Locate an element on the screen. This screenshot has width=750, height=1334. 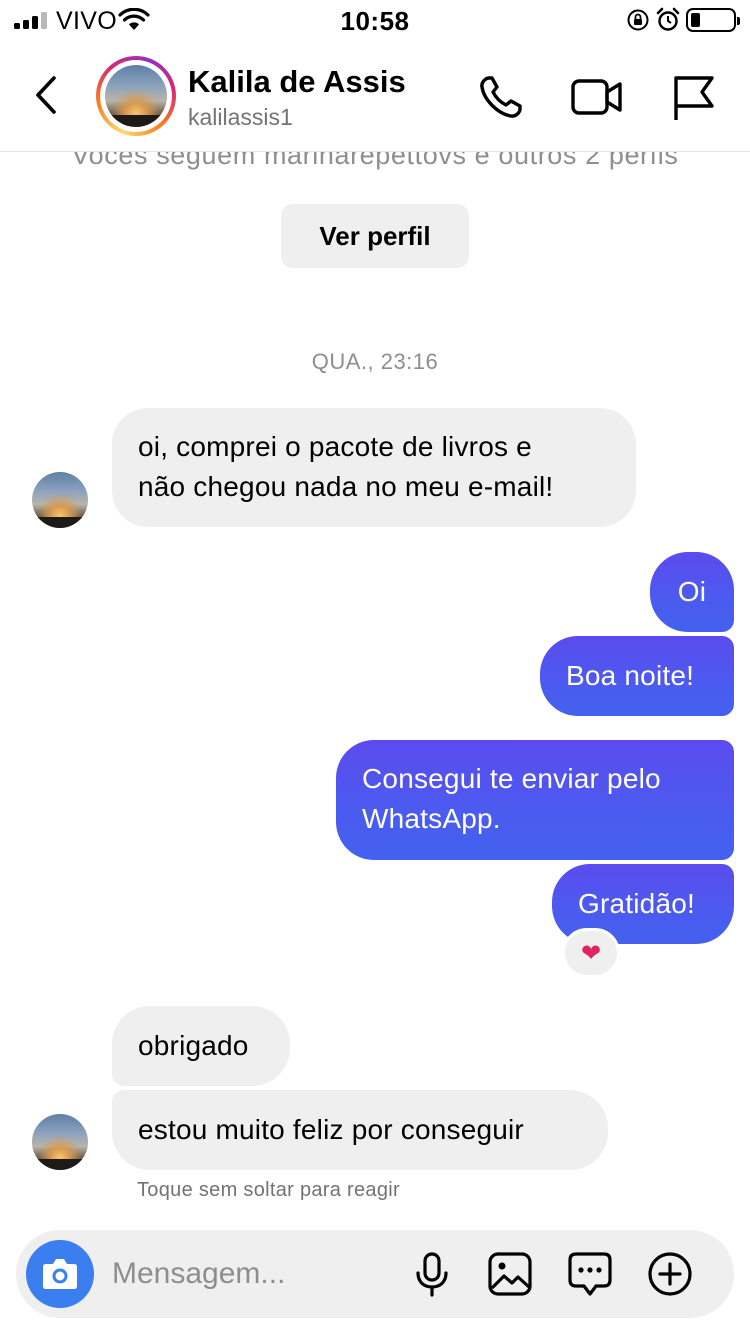
outgoing-message: Boa noite! is located at coordinates (637, 676).